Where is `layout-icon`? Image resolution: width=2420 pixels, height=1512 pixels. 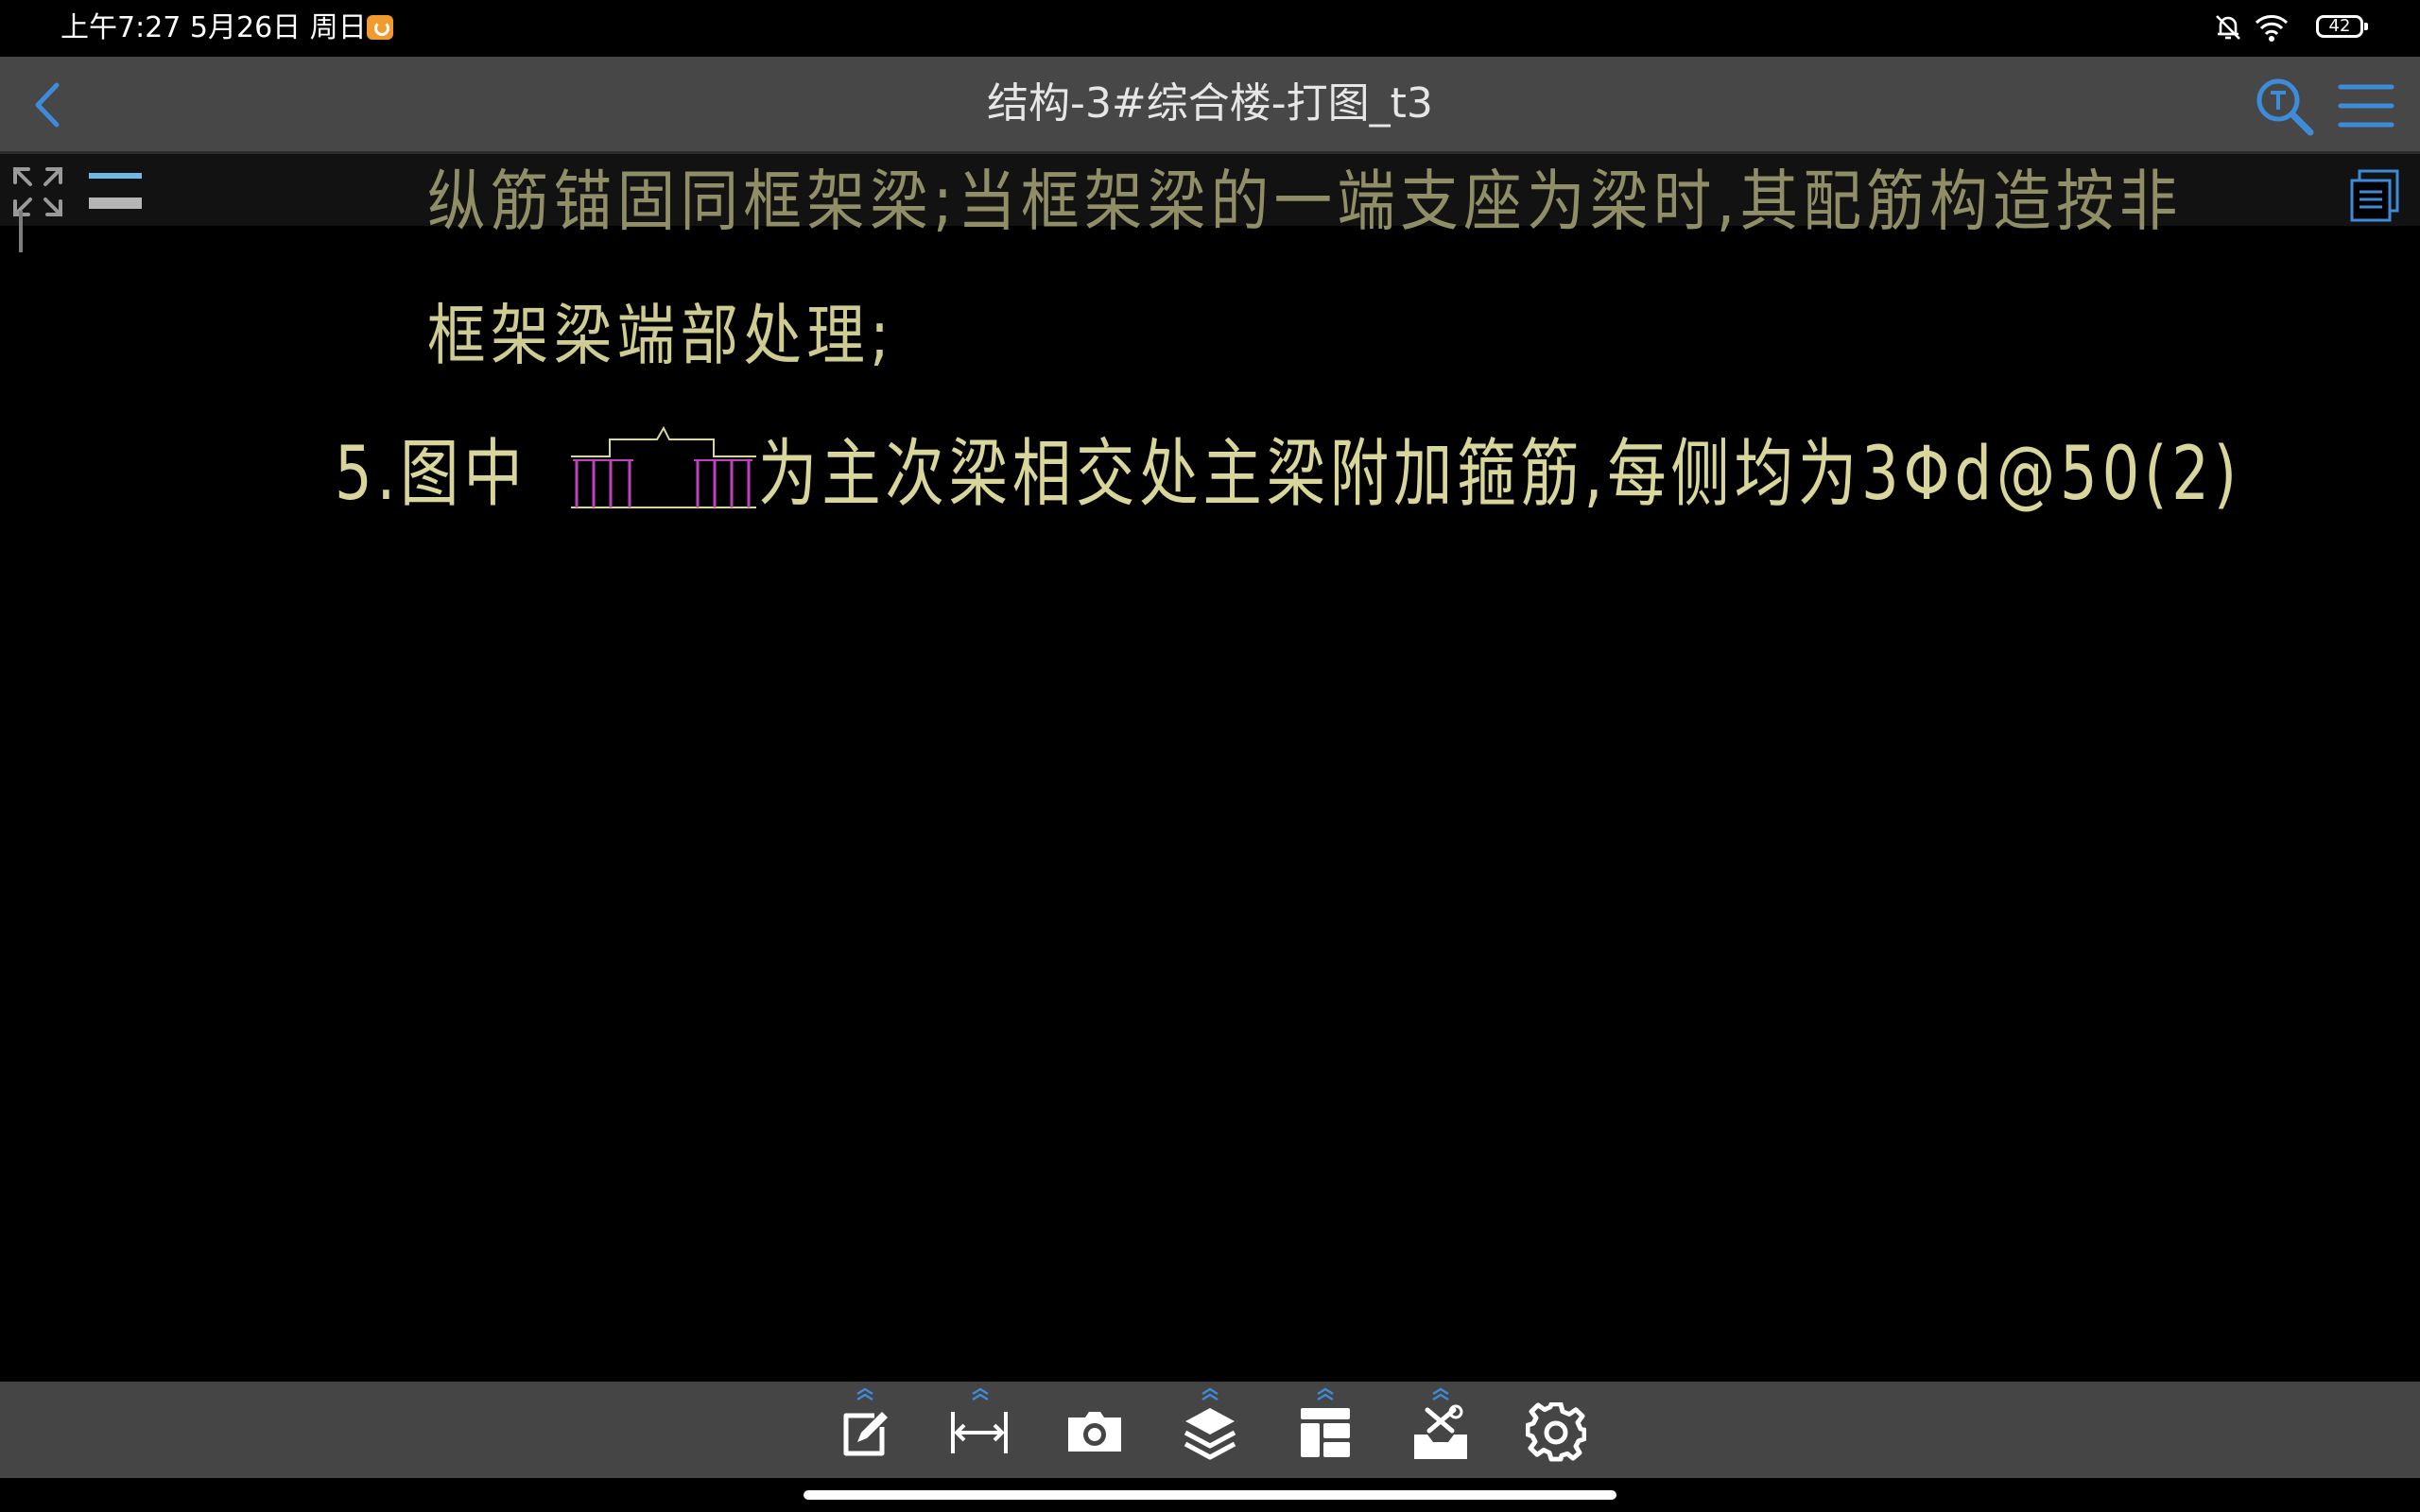 layout-icon is located at coordinates (1325, 1432).